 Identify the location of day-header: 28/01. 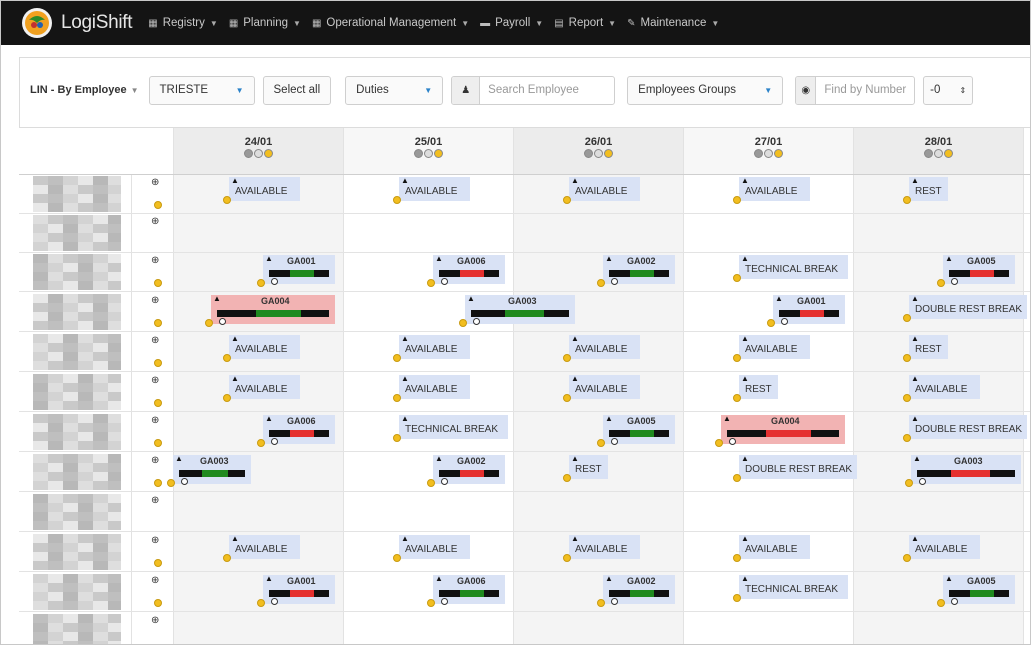
(938, 151).